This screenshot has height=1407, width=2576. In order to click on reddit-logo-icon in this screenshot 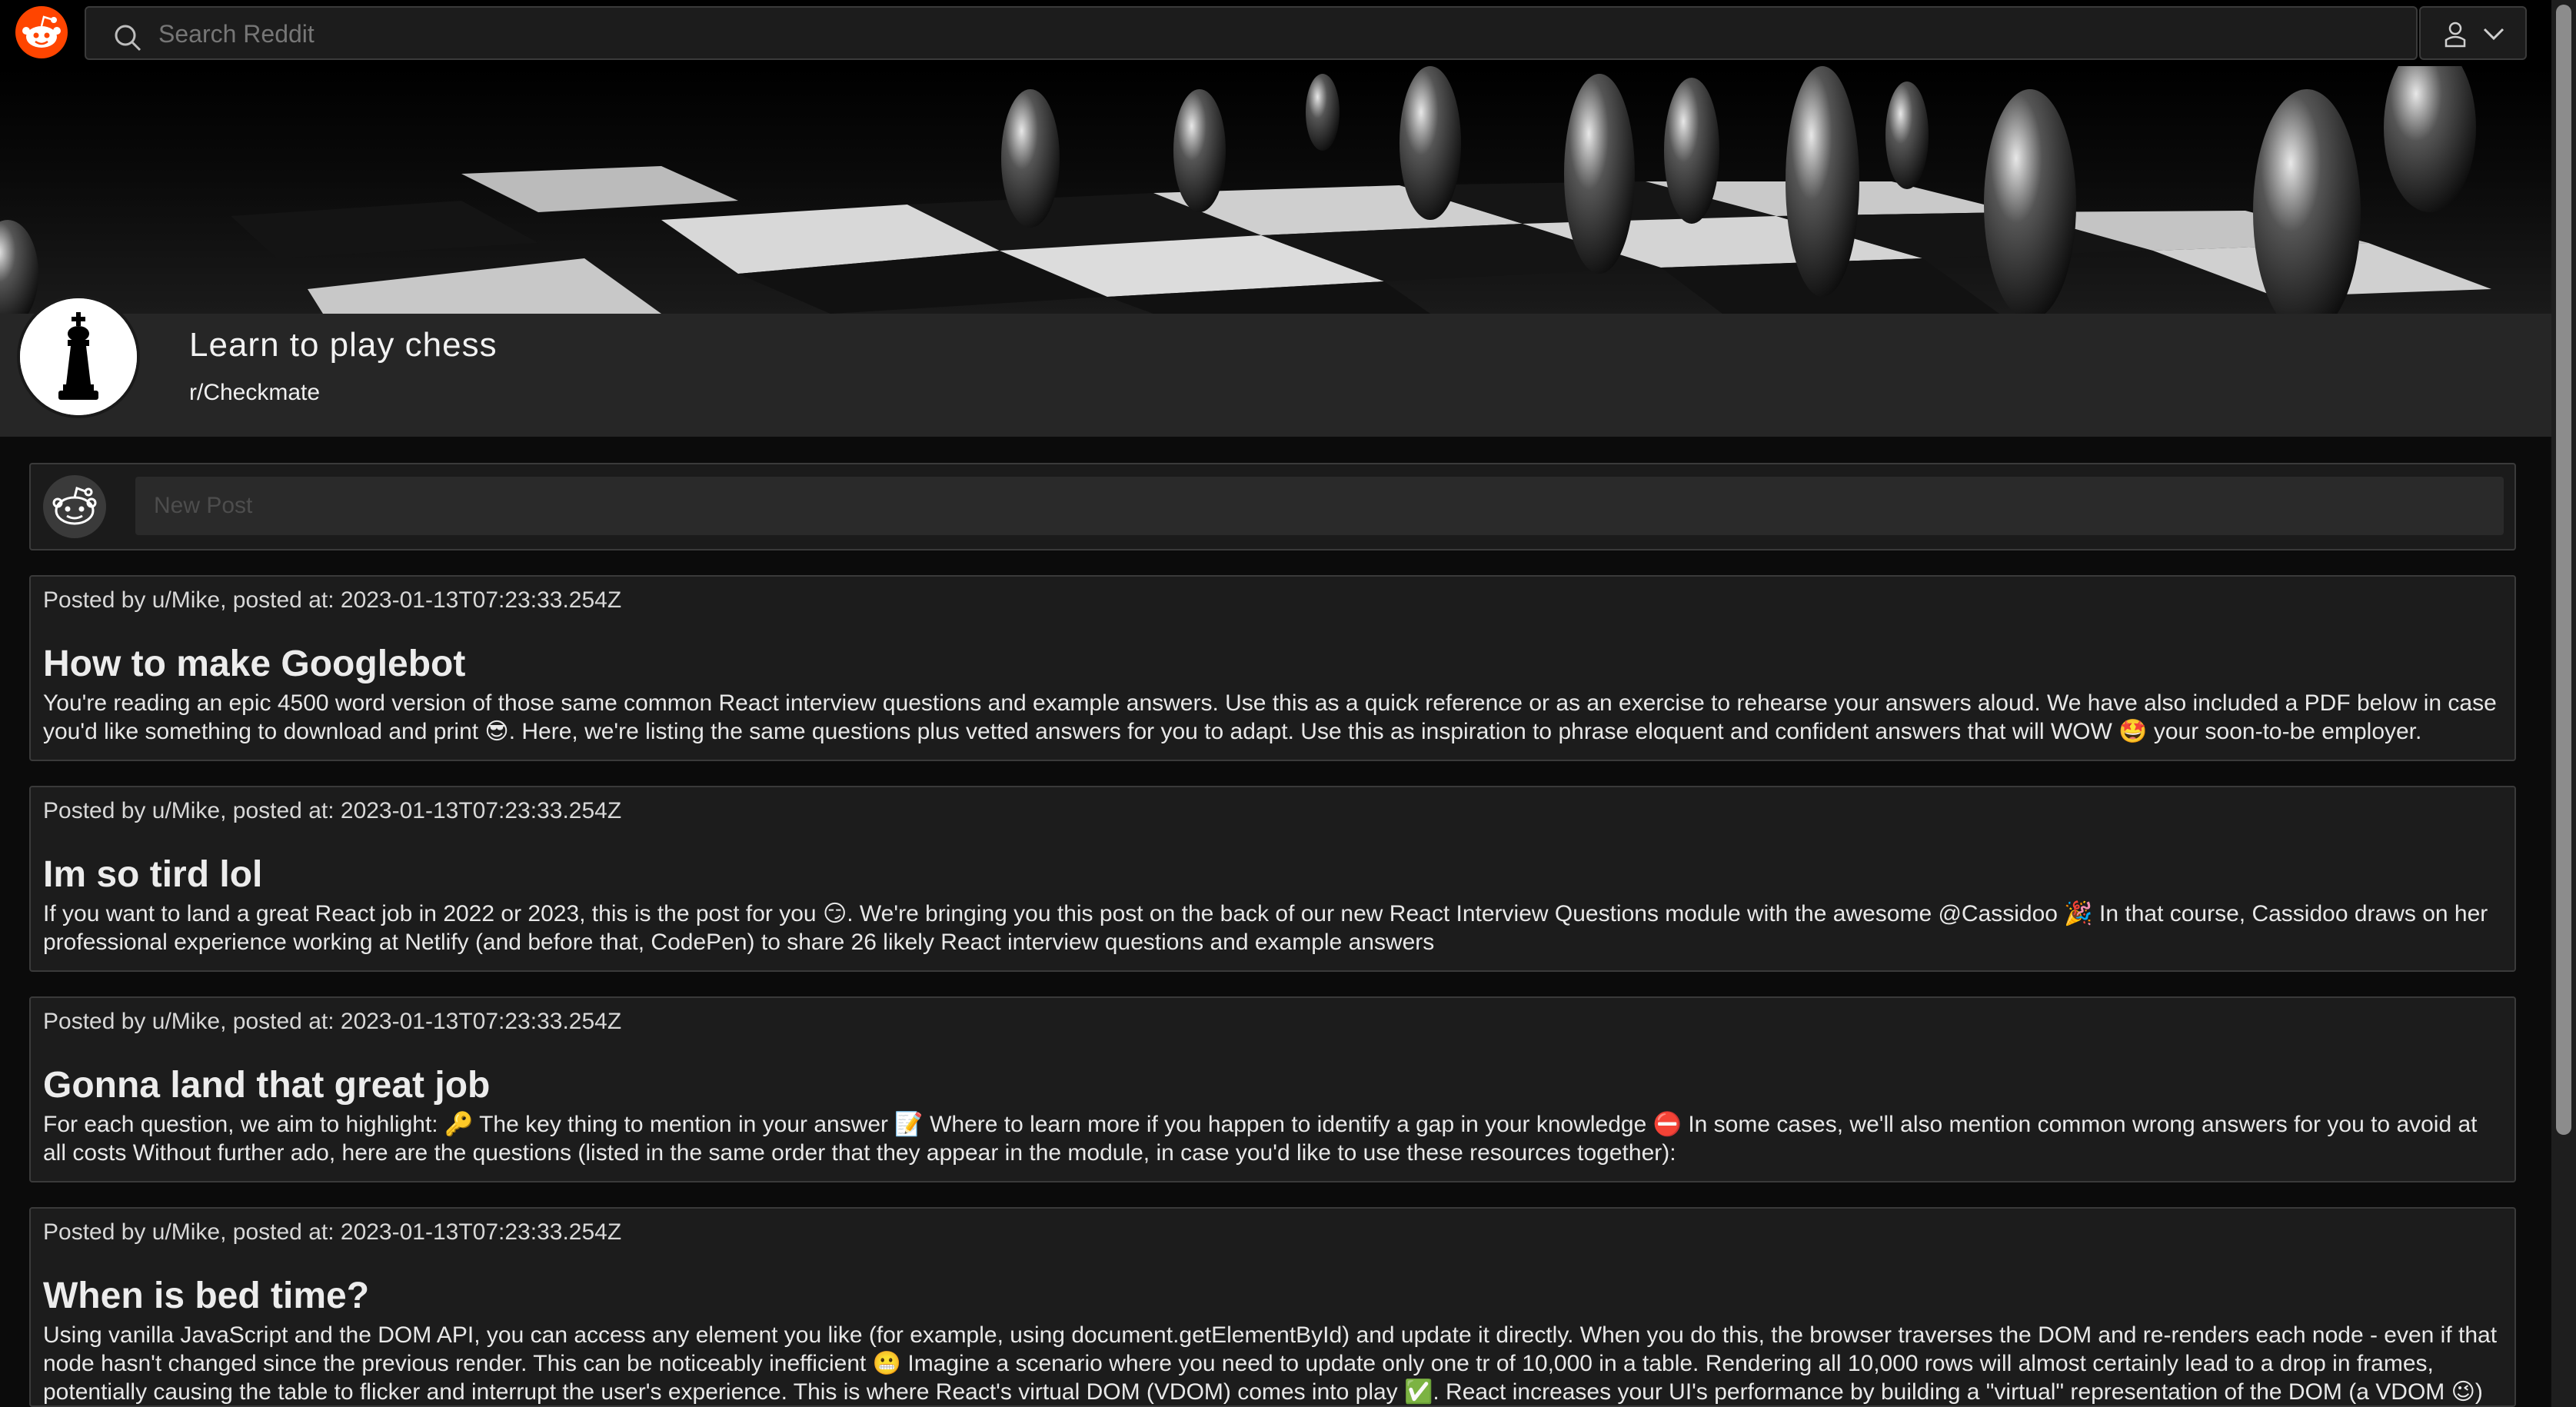, I will do `click(41, 32)`.